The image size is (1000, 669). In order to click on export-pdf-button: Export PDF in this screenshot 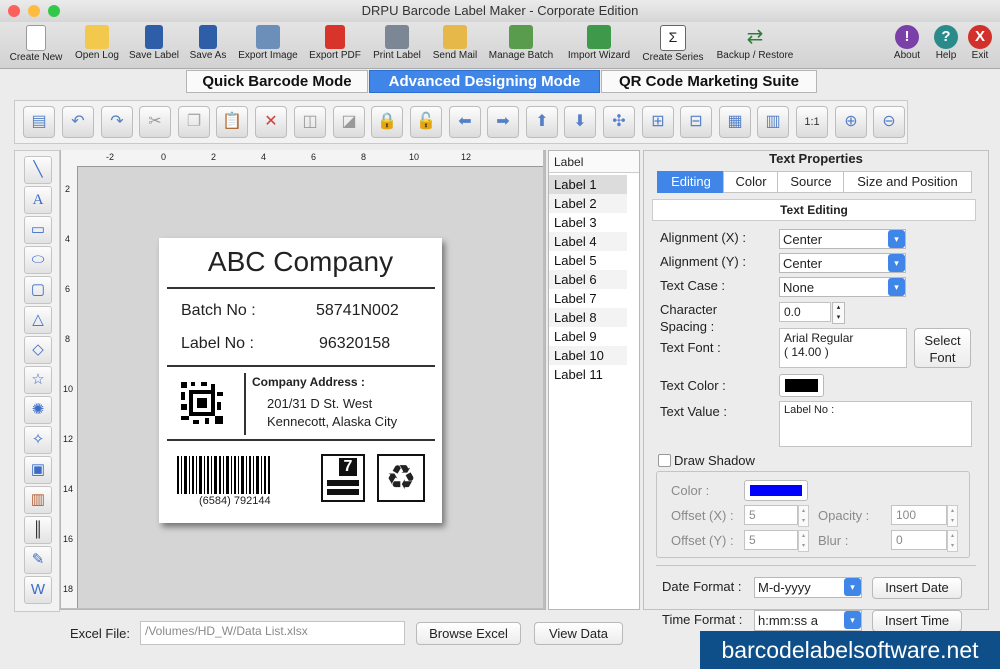, I will do `click(335, 45)`.